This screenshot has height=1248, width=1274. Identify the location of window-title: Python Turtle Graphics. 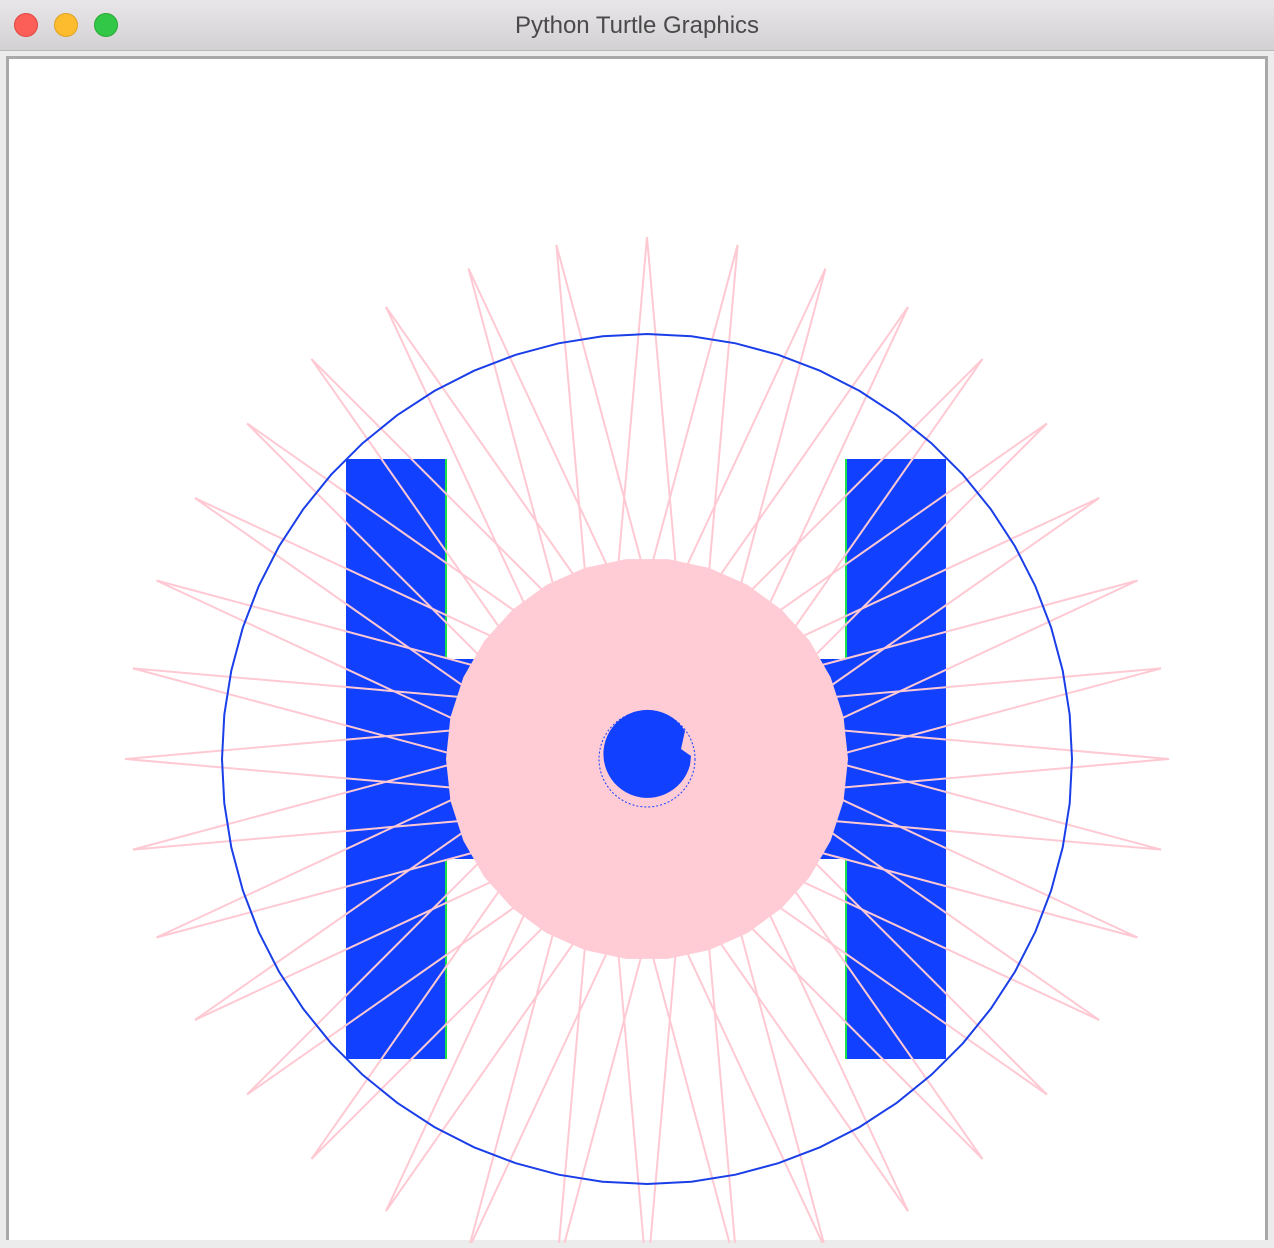
(637, 25).